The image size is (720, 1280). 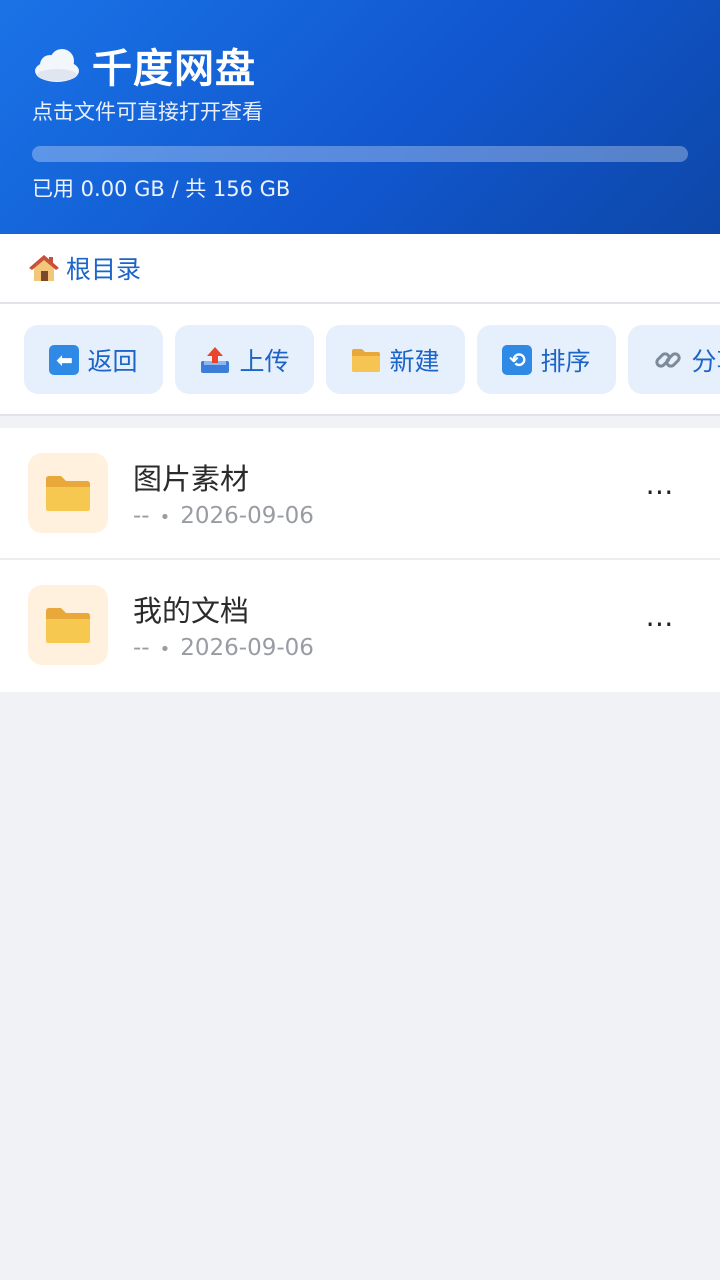 I want to click on link-icon, so click(x=668, y=359).